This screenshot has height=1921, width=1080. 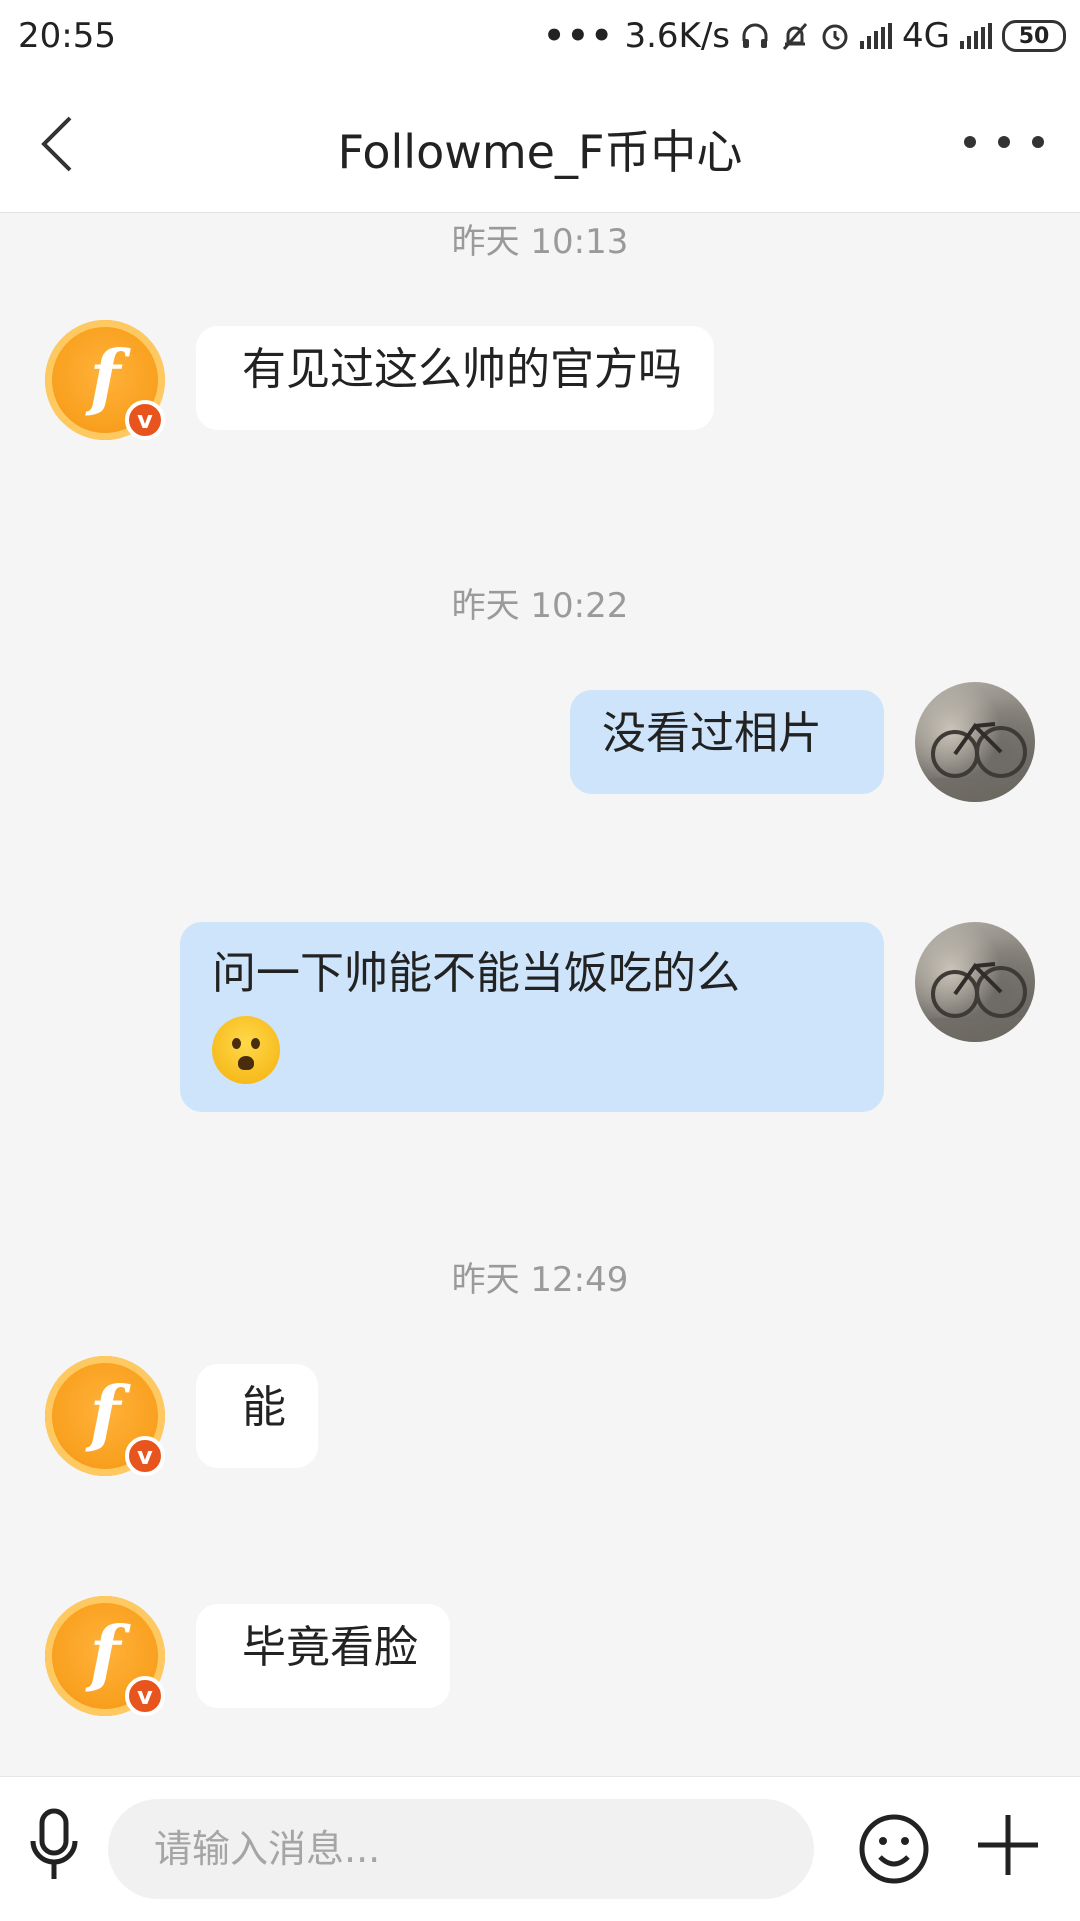 I want to click on network-speed: 3.6K/s, so click(x=677, y=36).